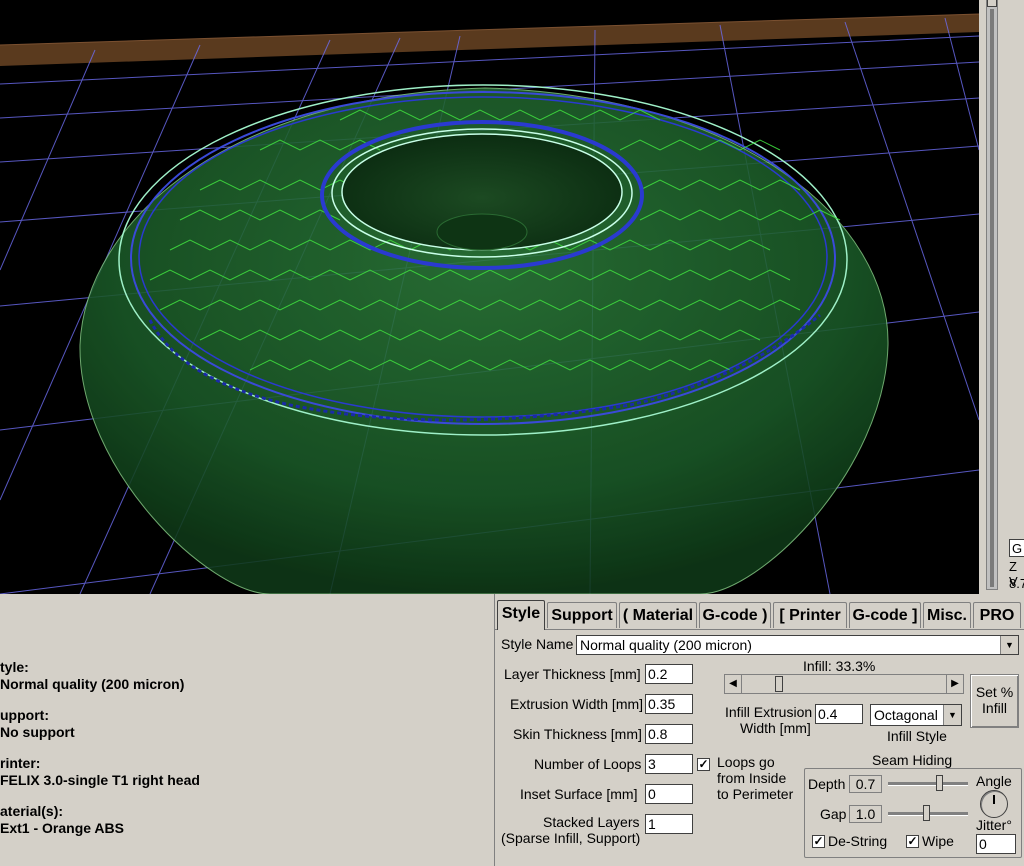 This screenshot has width=1024, height=866. I want to click on printer-value: FELIX 3.0-single T1 right head, so click(100, 780).